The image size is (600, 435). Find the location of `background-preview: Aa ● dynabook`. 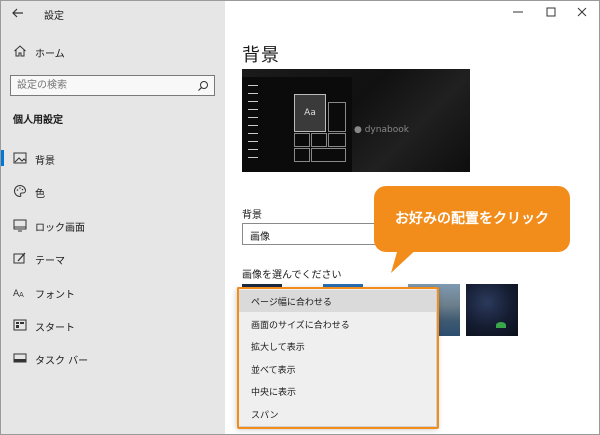

background-preview: Aa ● dynabook is located at coordinates (356, 120).